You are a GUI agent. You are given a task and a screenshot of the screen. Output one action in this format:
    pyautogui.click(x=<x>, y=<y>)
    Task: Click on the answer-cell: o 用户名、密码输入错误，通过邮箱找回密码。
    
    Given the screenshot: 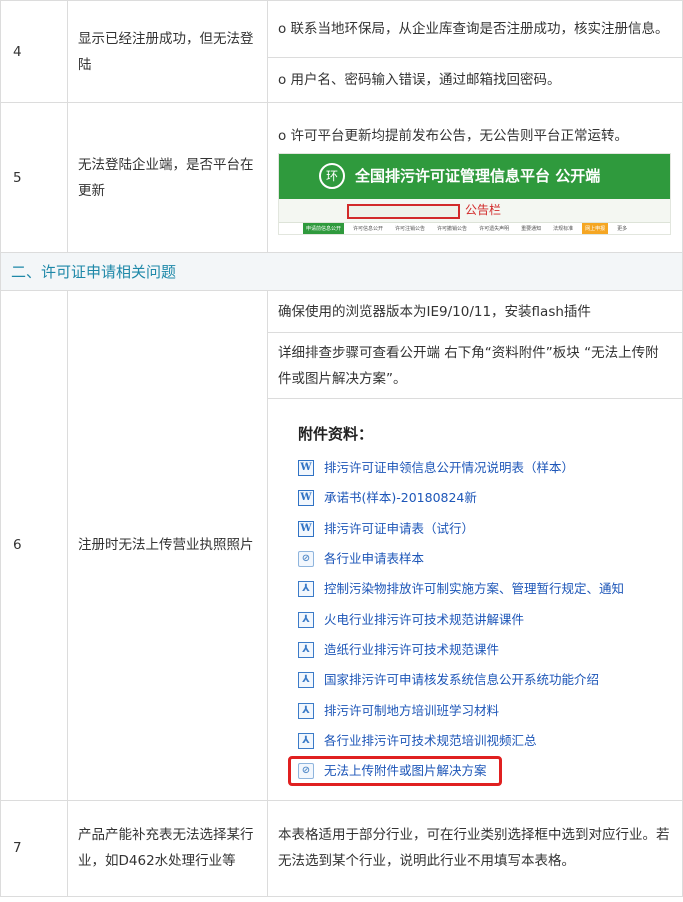 What is the action you would take?
    pyautogui.click(x=475, y=80)
    